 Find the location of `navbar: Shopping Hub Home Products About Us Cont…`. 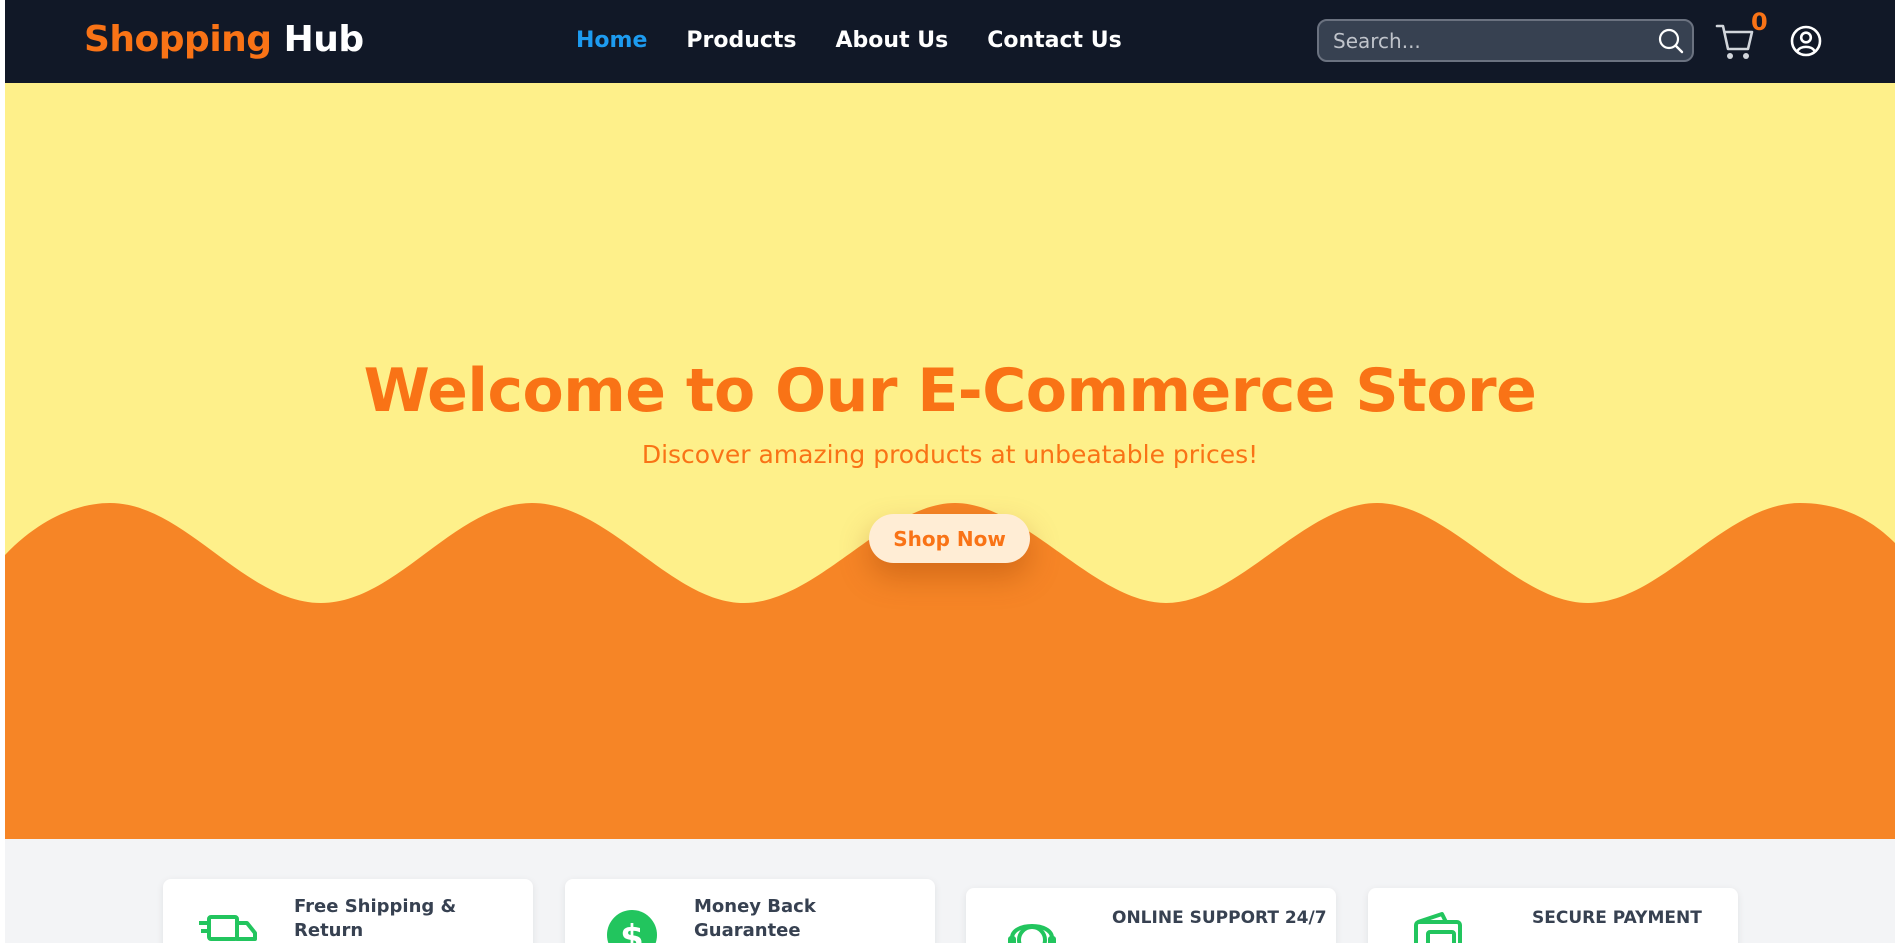

navbar: Shopping Hub Home Products About Us Cont… is located at coordinates (950, 41).